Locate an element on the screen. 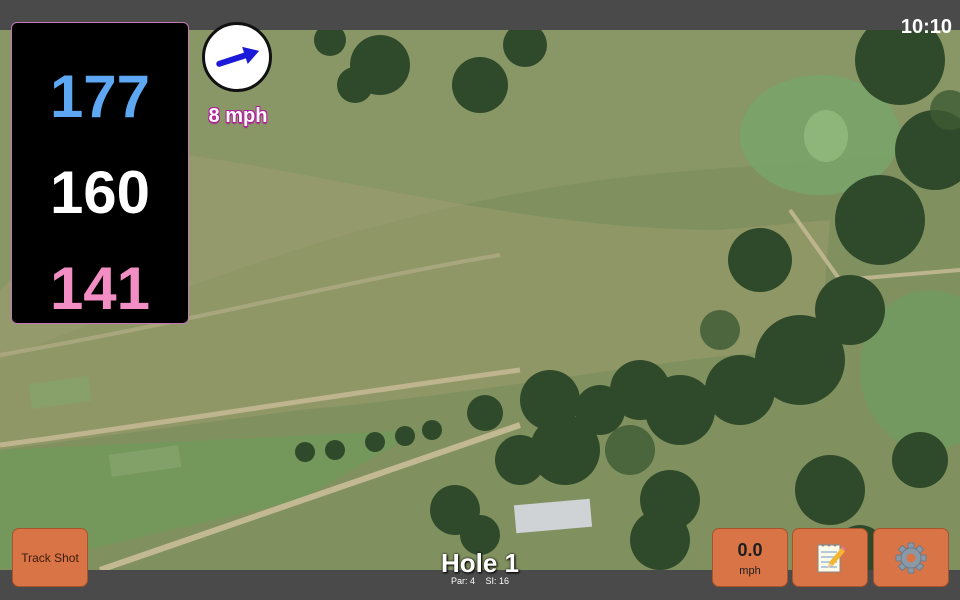  track-shot-button: Track Shot is located at coordinates (50, 557).